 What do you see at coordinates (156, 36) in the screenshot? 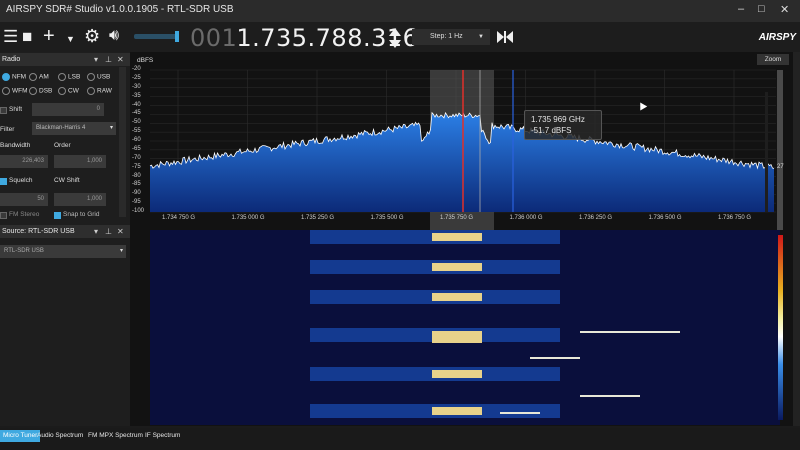
I see `volume-slider` at bounding box center [156, 36].